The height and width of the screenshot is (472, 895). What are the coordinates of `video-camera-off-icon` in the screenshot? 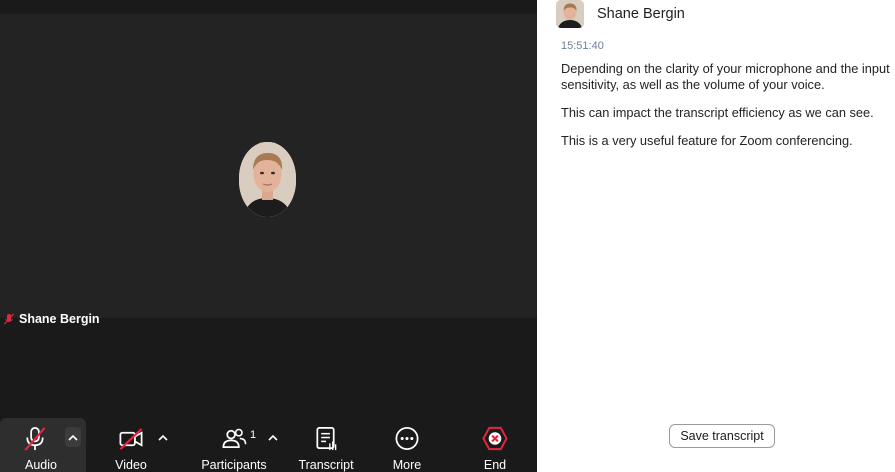 It's located at (131, 439).